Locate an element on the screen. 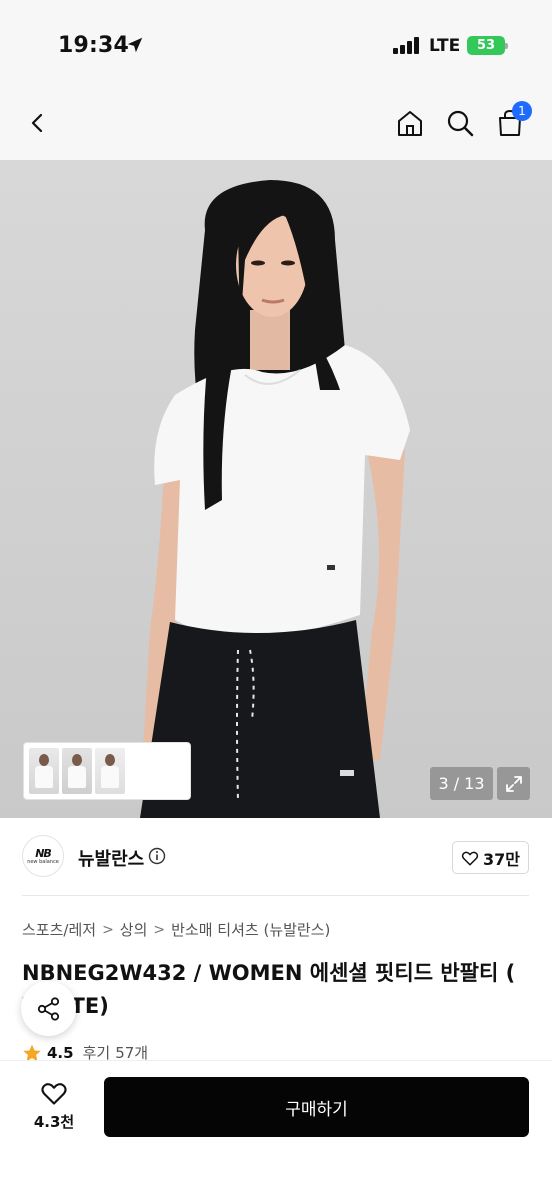 Image resolution: width=552 pixels, height=1200 pixels. status-time: 19:34 is located at coordinates (94, 45).